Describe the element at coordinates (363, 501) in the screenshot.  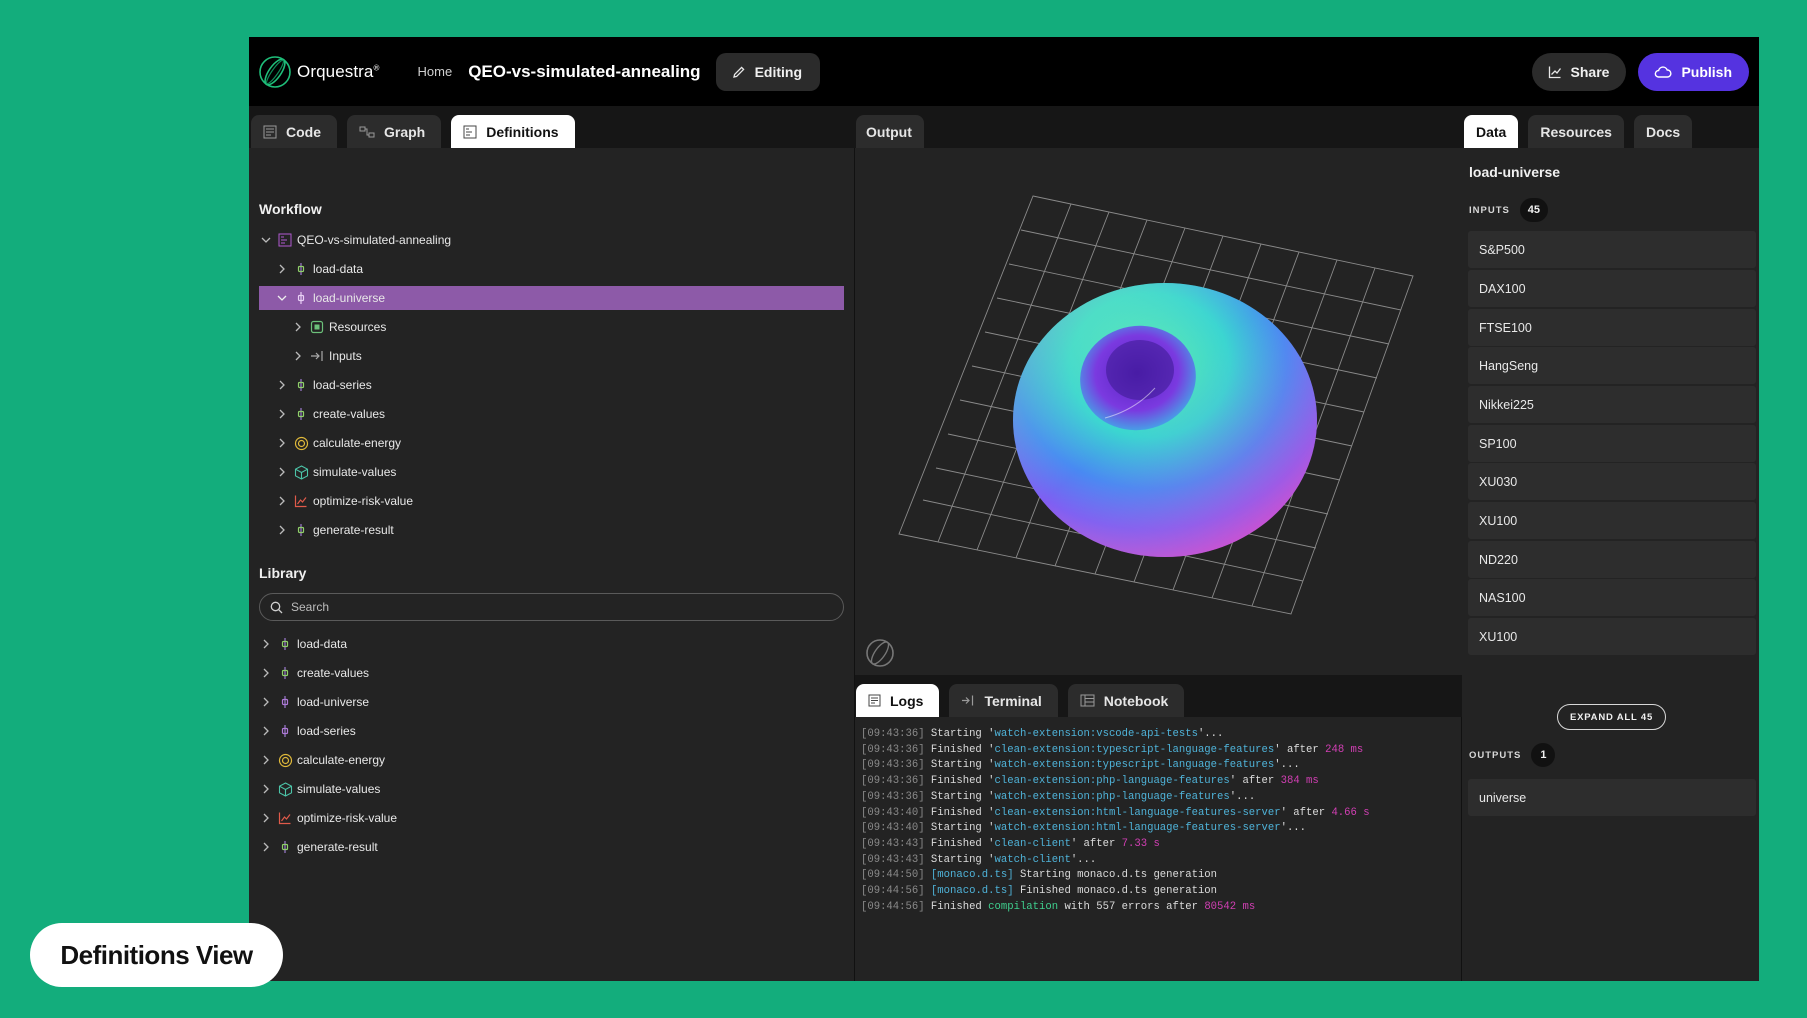
I see `workflow-item-label: optimize-risk-value` at that location.